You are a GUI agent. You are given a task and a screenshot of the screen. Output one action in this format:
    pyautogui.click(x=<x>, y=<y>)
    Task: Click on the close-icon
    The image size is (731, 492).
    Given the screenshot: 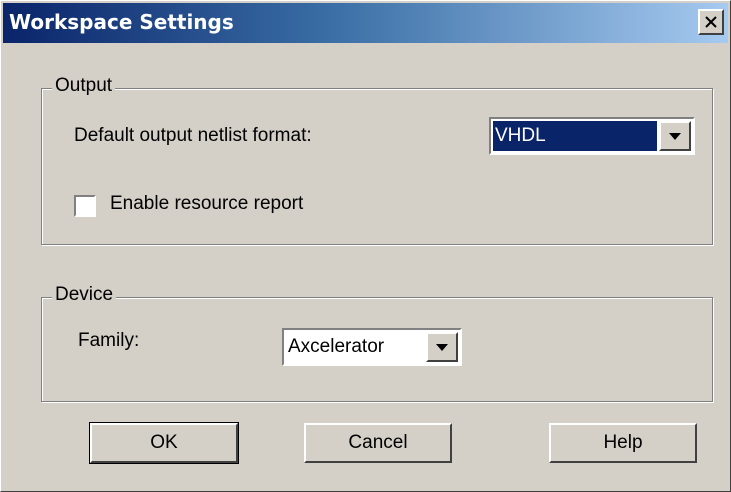 What is the action you would take?
    pyautogui.click(x=711, y=22)
    